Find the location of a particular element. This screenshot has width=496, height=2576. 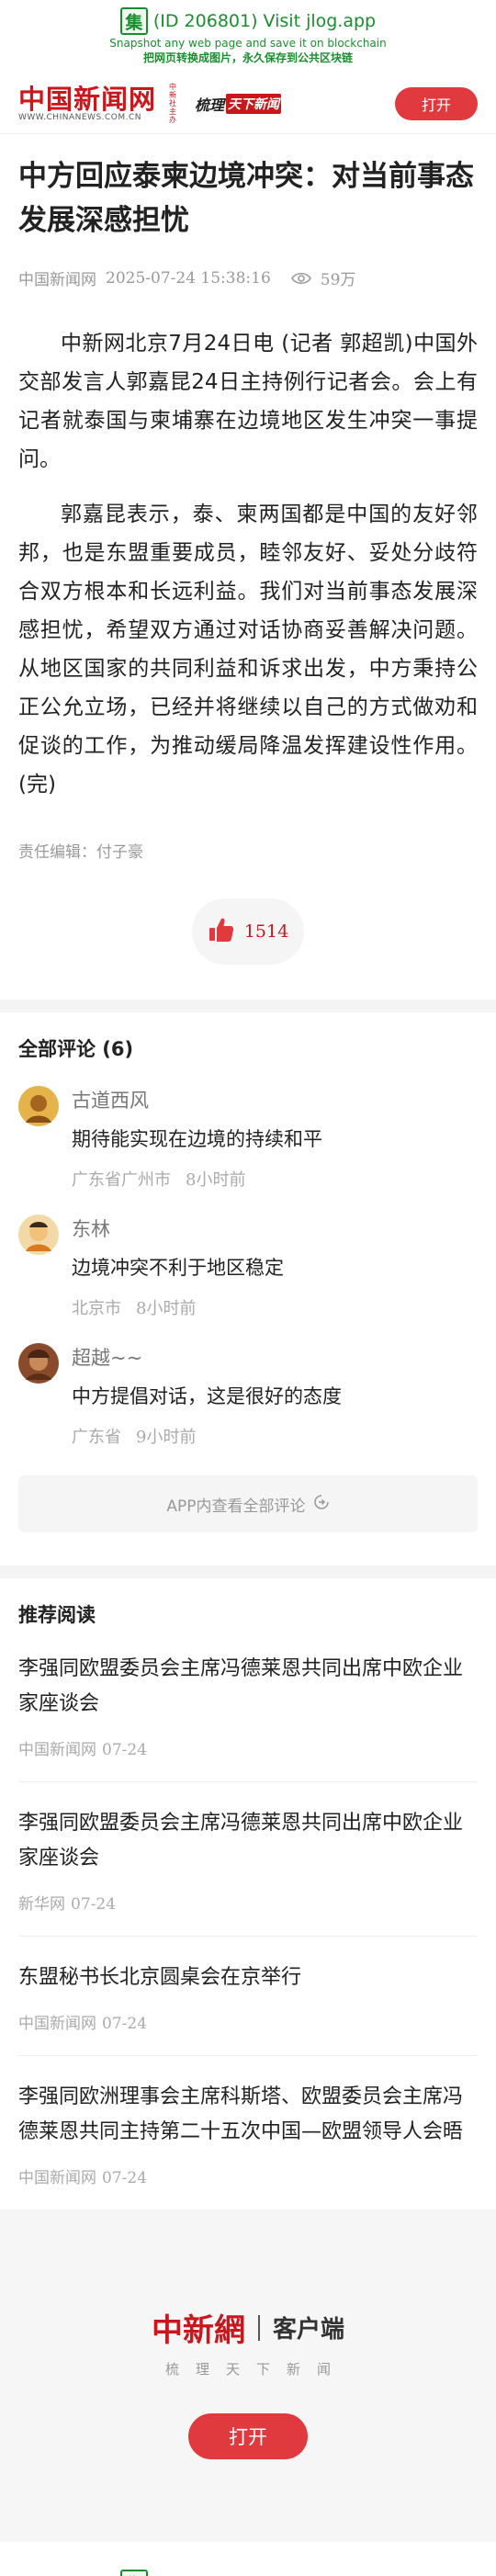

view-all-comments-button: APP内查看全部评论 is located at coordinates (248, 1503).